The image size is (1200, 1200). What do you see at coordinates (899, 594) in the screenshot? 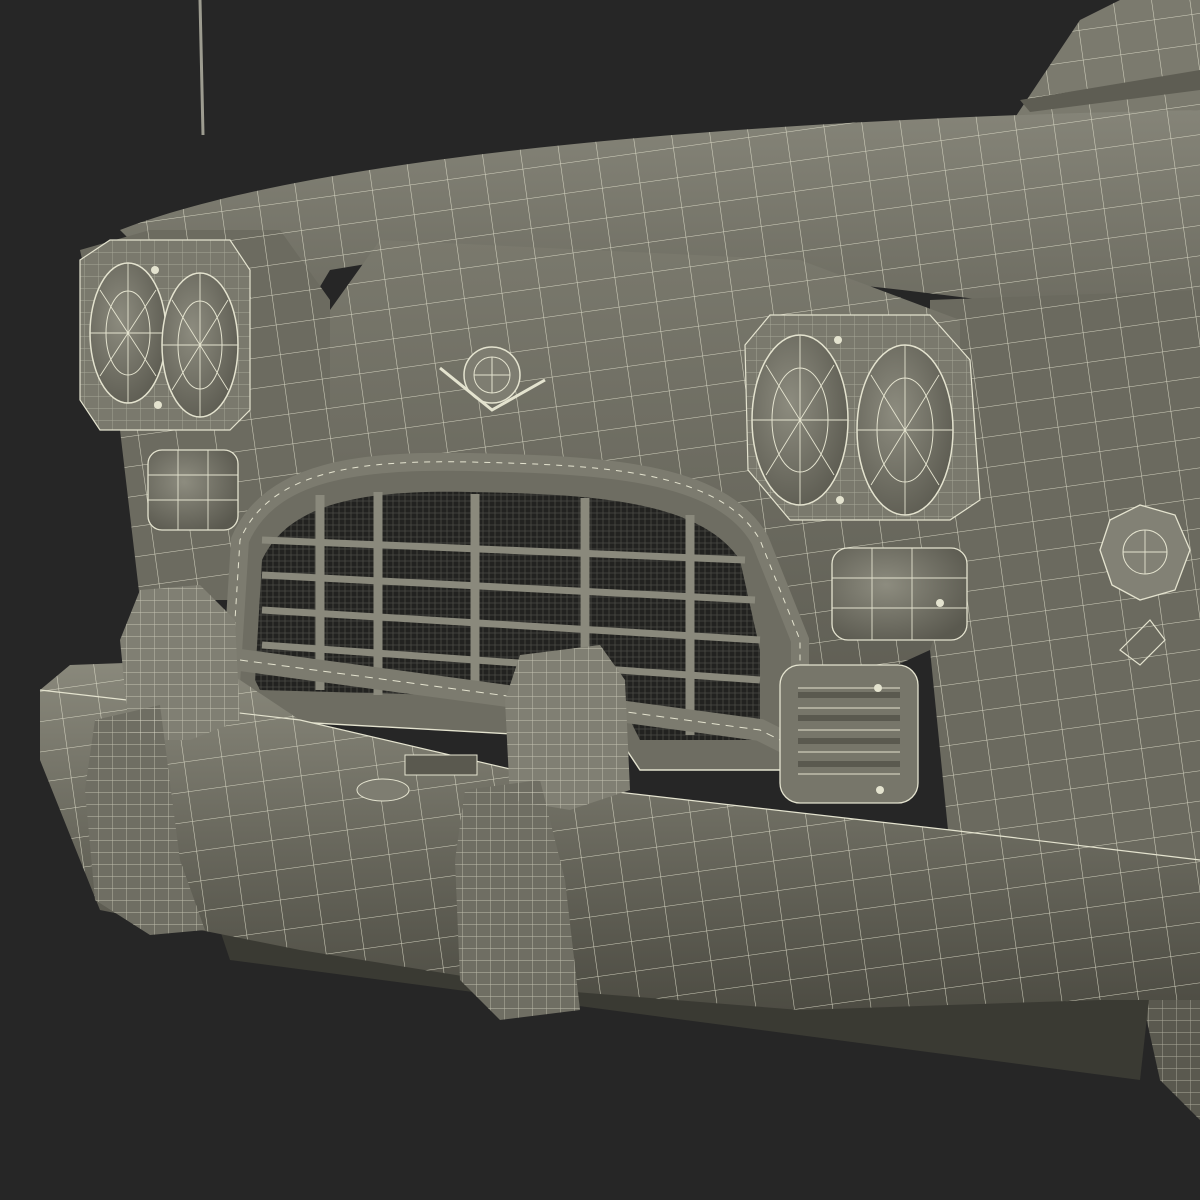
I see `right-fog-lamp` at bounding box center [899, 594].